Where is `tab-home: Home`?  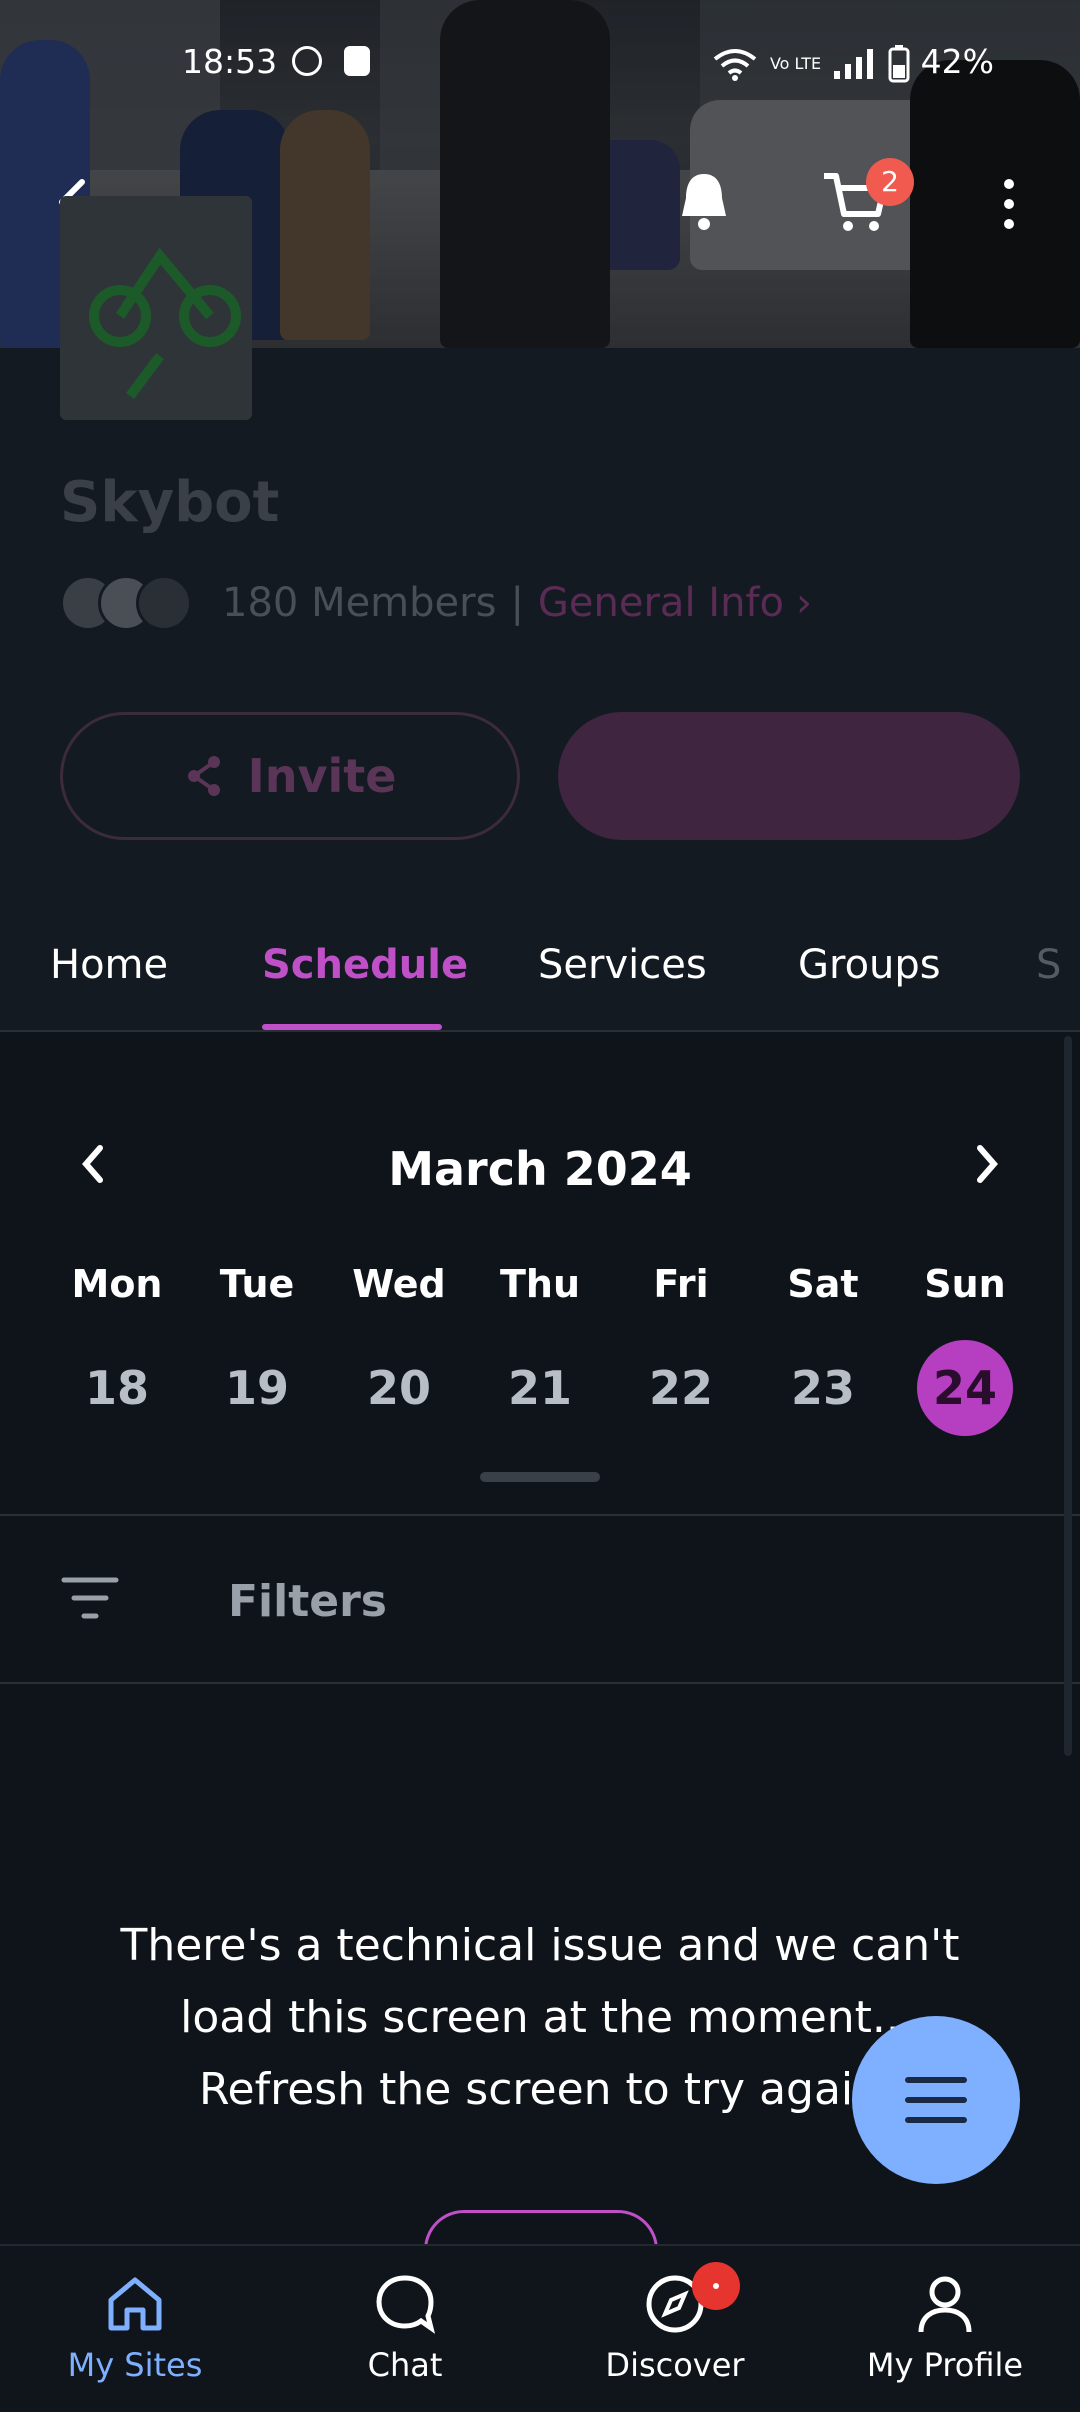
tab-home: Home is located at coordinates (109, 965).